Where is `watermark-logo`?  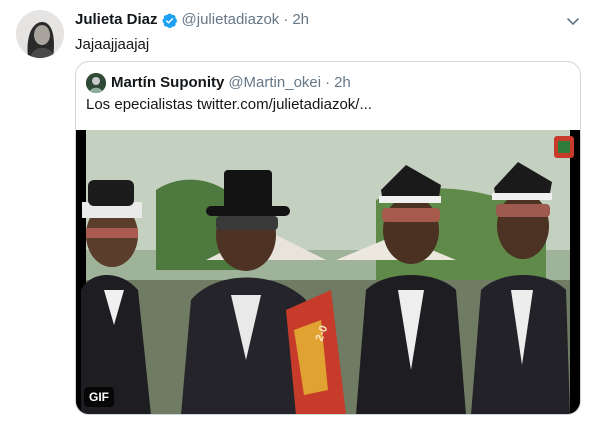 watermark-logo is located at coordinates (564, 147).